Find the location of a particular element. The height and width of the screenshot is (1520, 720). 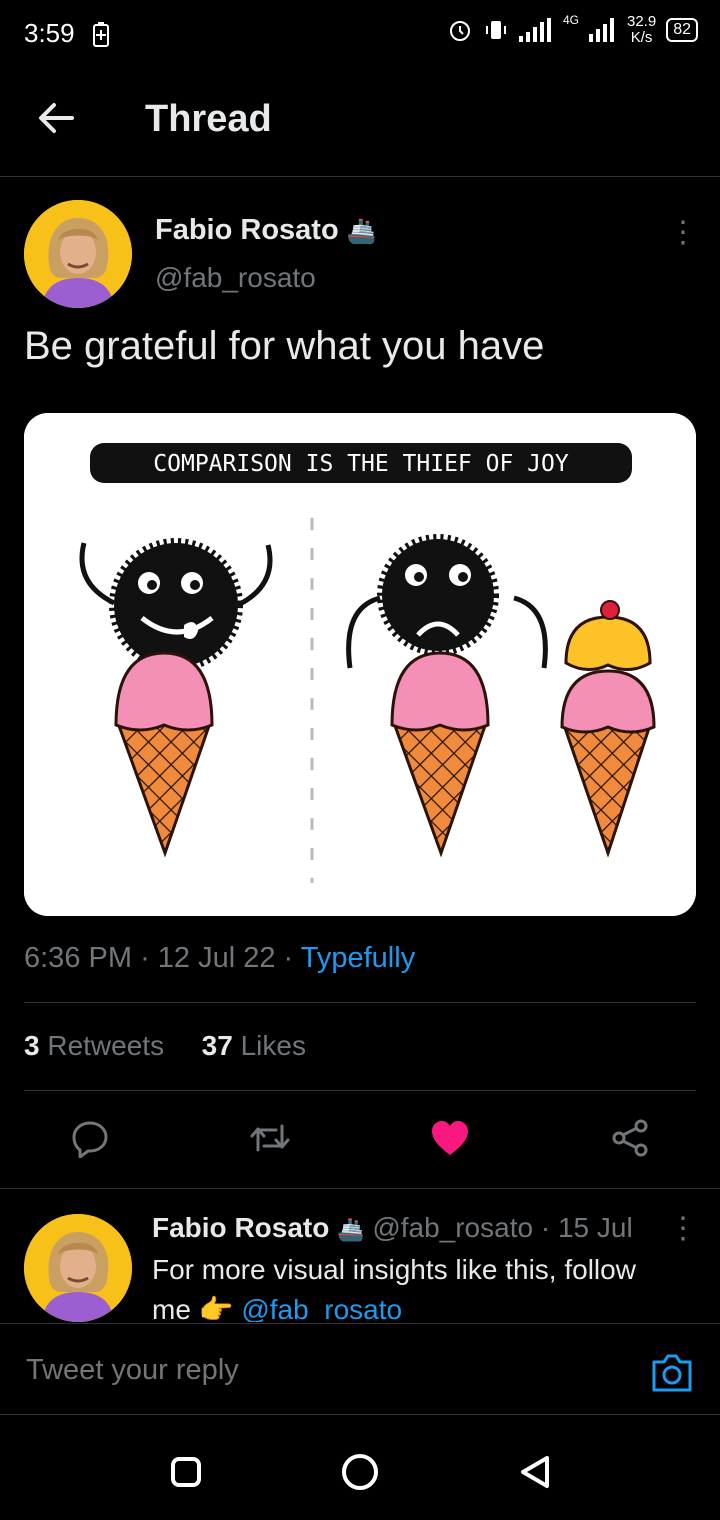

more-icon: ⋮ is located at coordinates (683, 233).